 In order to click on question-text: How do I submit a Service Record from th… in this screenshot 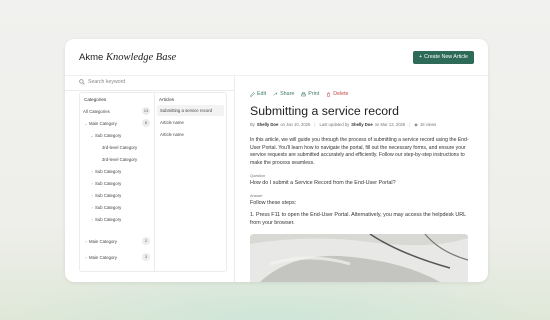, I will do `click(323, 183)`.